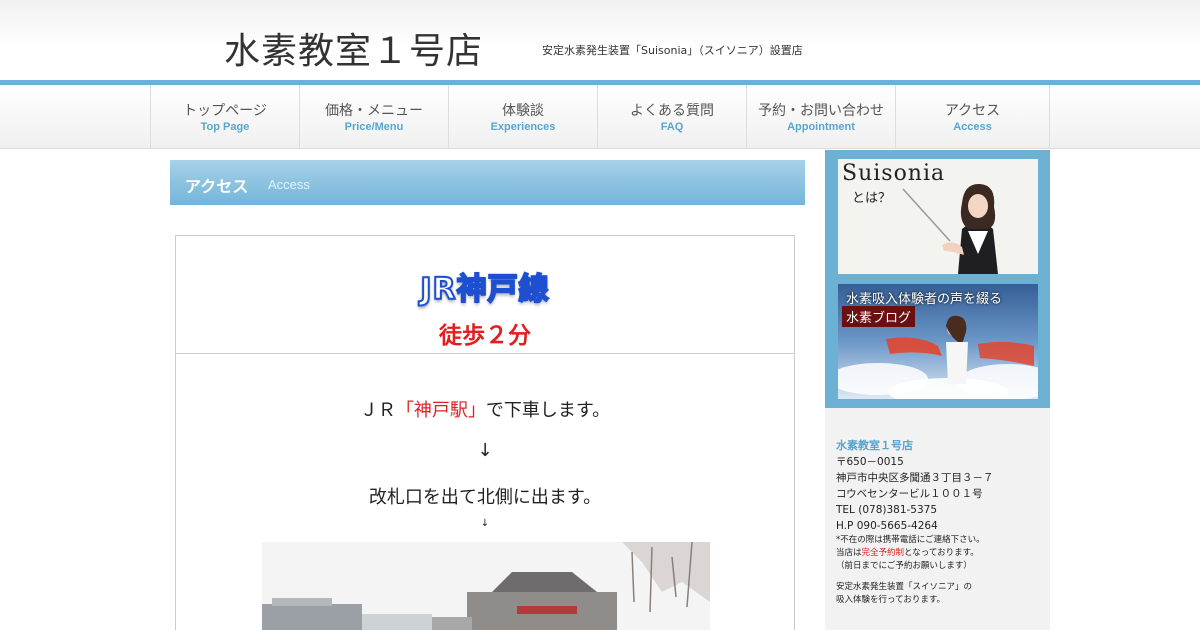  What do you see at coordinates (225, 111) in the screenshot?
I see `nav-label: トップページ` at bounding box center [225, 111].